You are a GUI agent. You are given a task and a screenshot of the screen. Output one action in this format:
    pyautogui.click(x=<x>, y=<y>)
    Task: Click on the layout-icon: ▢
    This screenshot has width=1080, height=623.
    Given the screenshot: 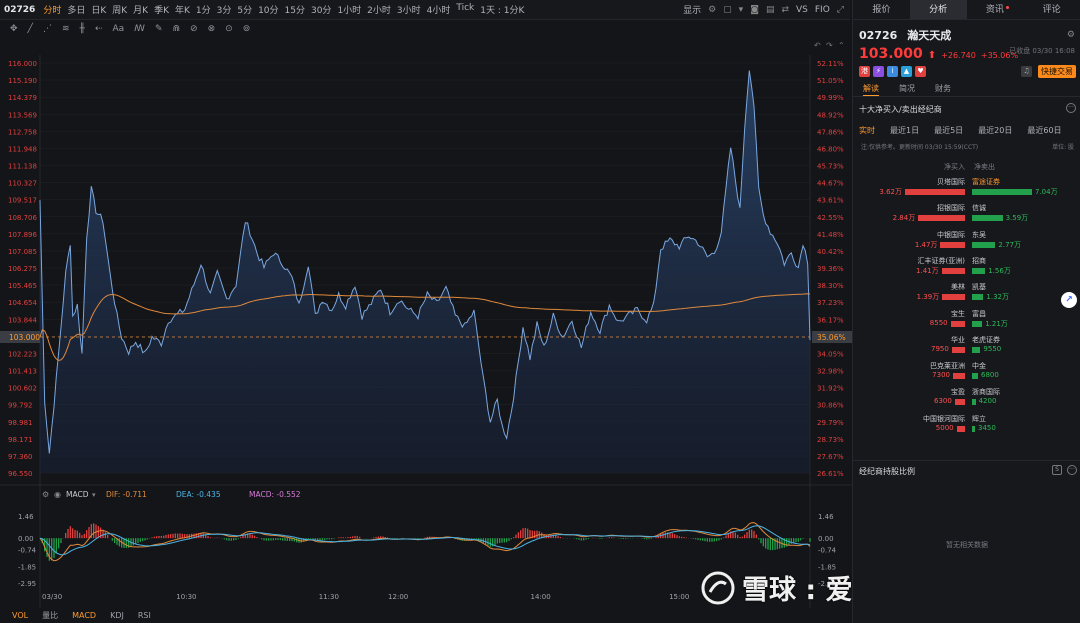 What is the action you would take?
    pyautogui.click(x=727, y=10)
    